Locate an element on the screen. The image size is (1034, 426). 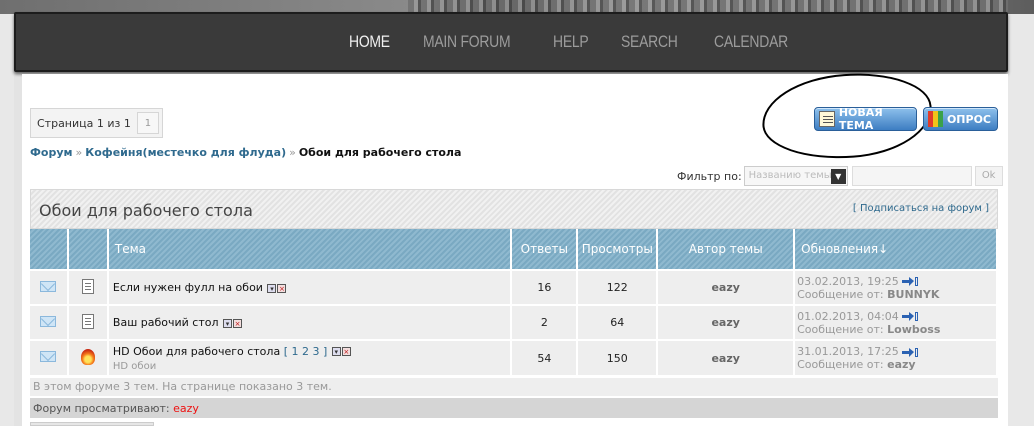
nav-search: SEARCH is located at coordinates (649, 42).